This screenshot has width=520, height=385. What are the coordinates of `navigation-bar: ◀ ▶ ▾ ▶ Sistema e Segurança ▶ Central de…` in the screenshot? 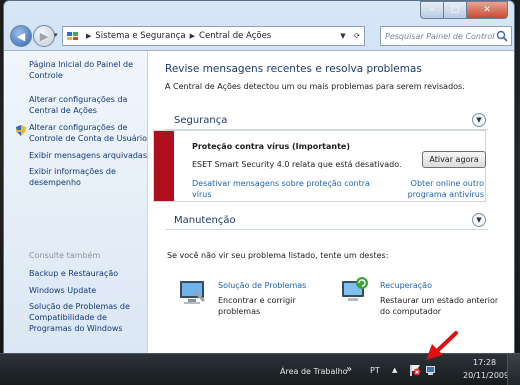 It's located at (259, 35).